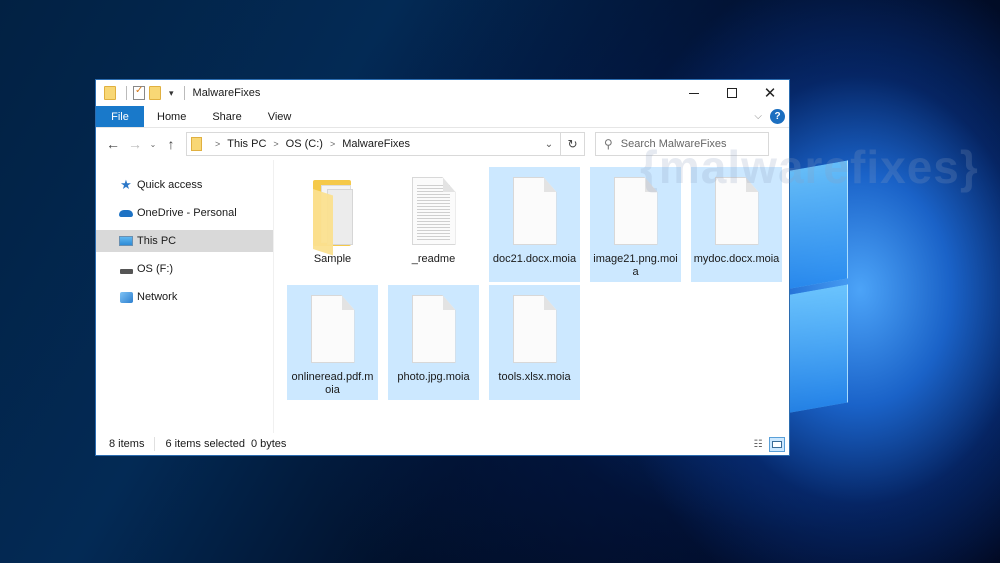 The width and height of the screenshot is (1000, 563). I want to click on text-document-icon, so click(434, 213).